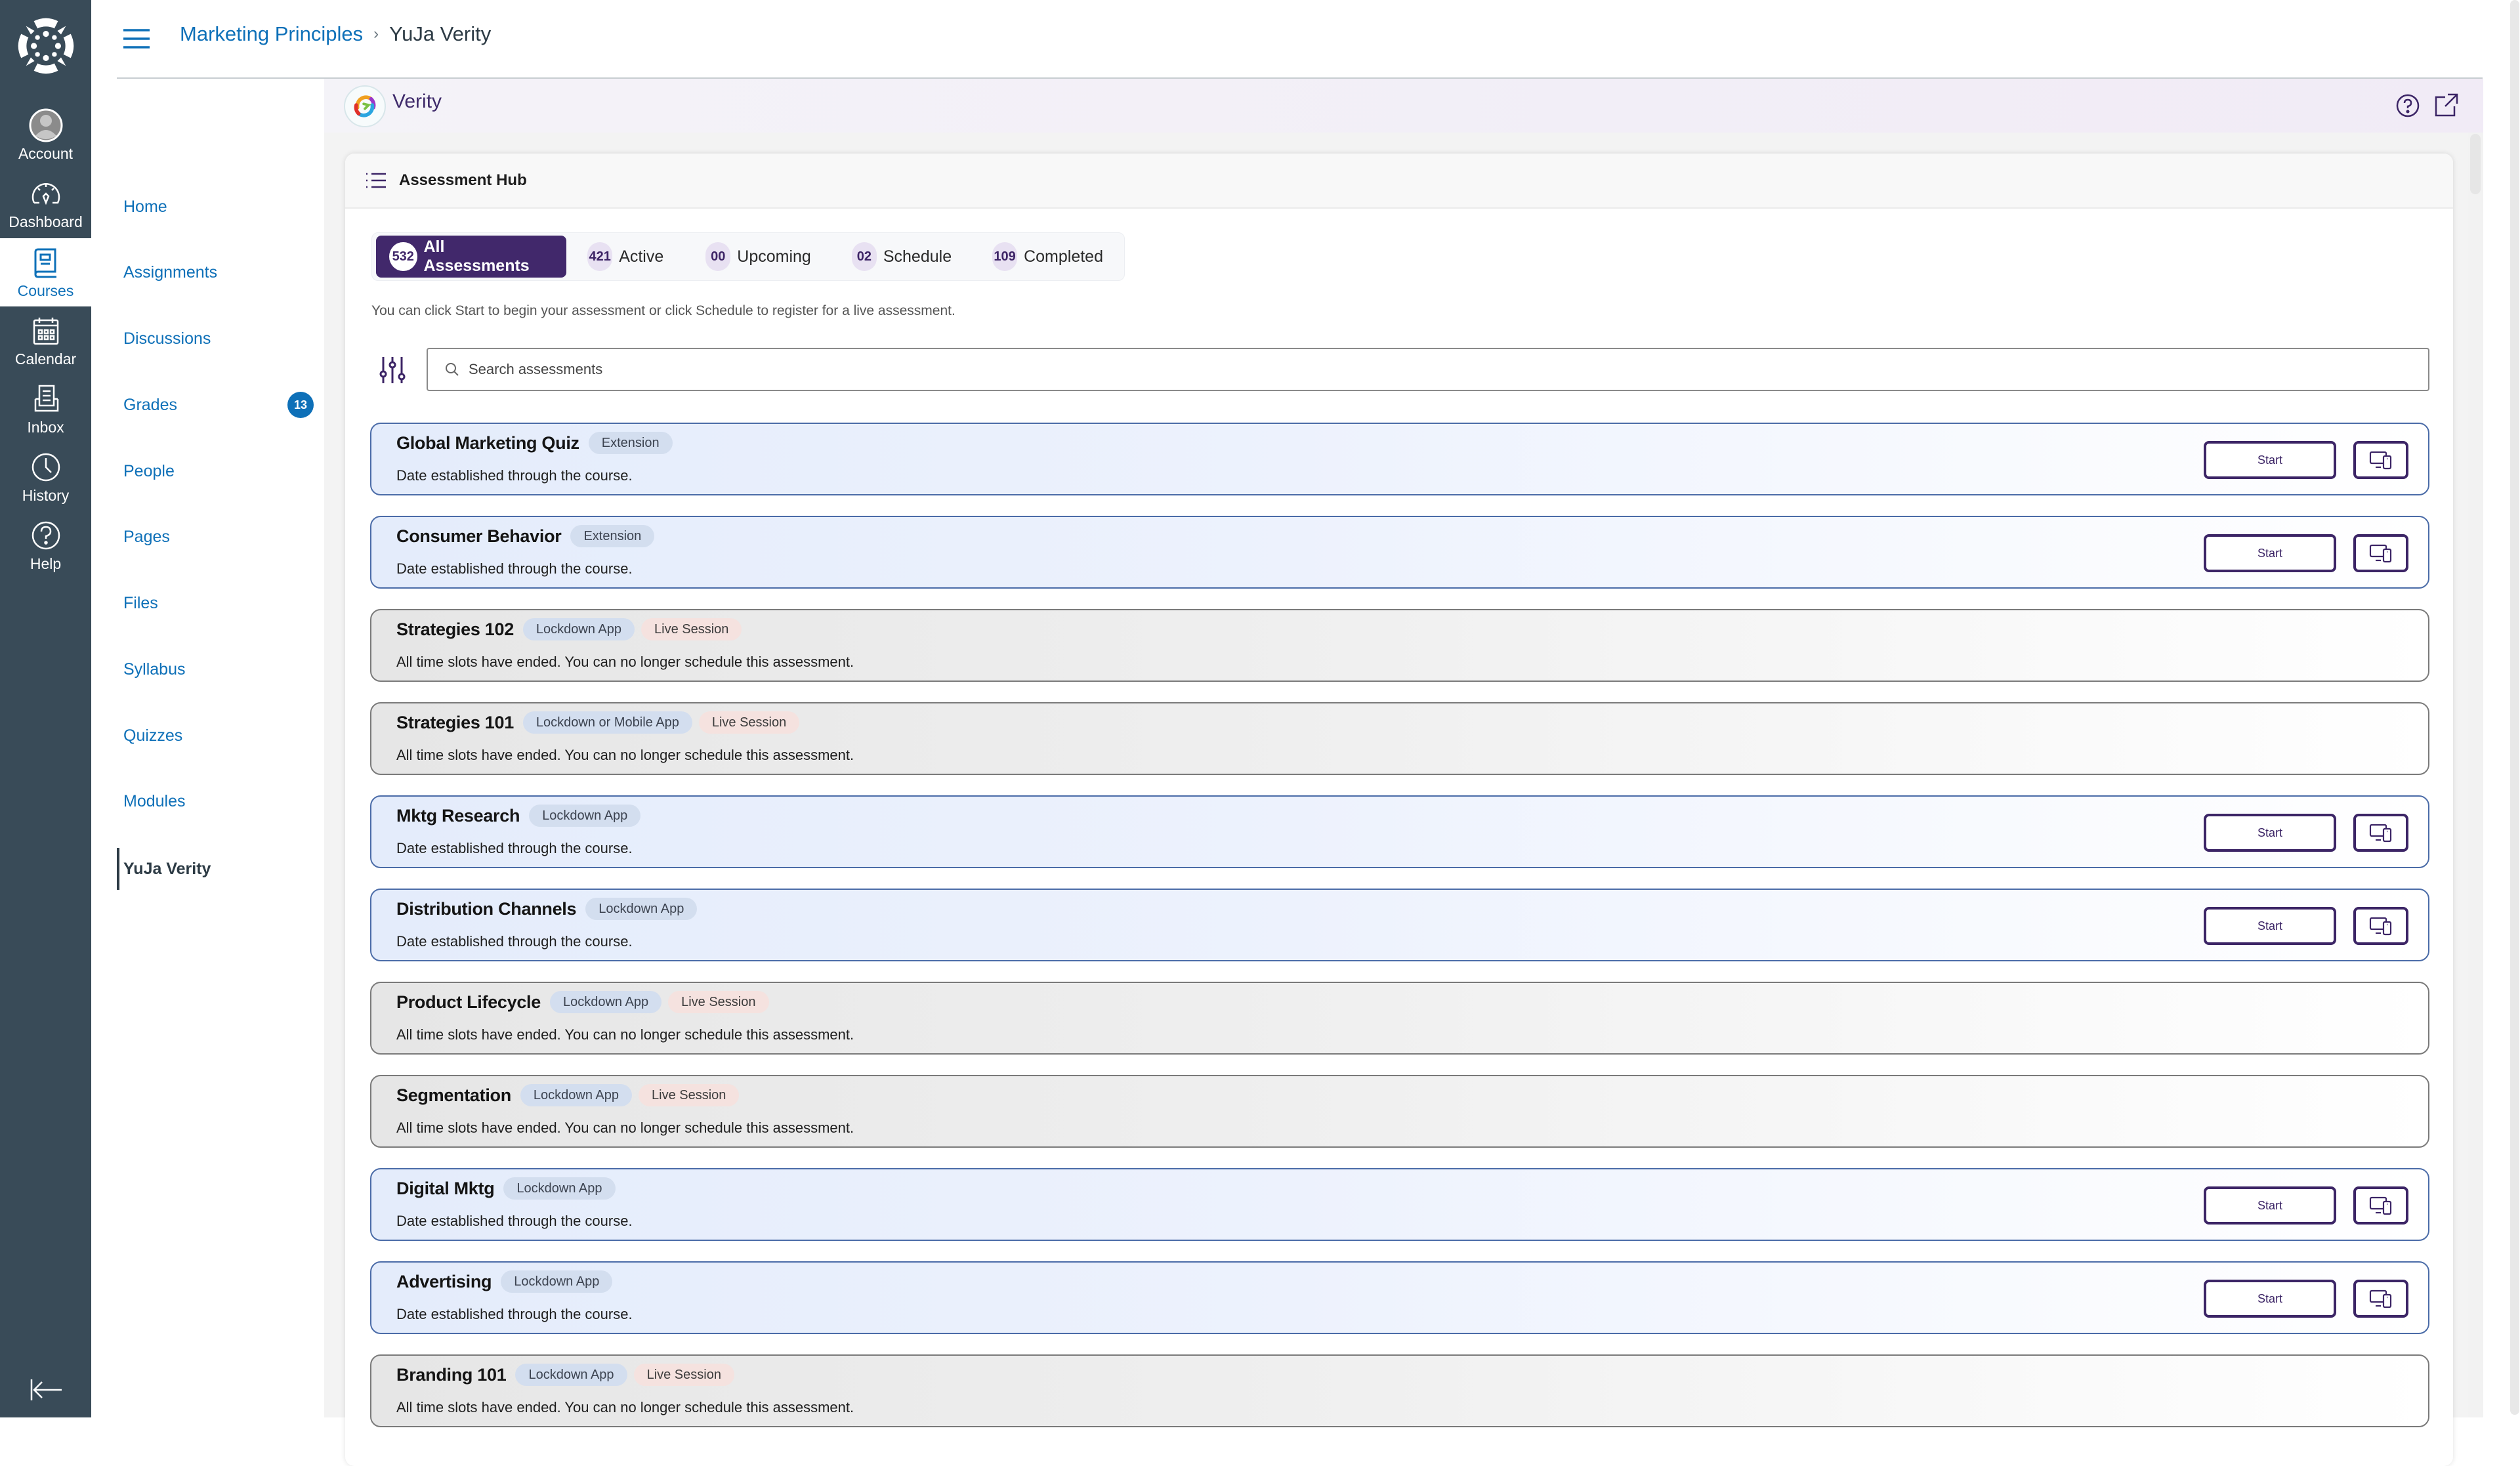 This screenshot has height=1466, width=2520. What do you see at coordinates (45, 477) in the screenshot?
I see `gnav-history: History` at bounding box center [45, 477].